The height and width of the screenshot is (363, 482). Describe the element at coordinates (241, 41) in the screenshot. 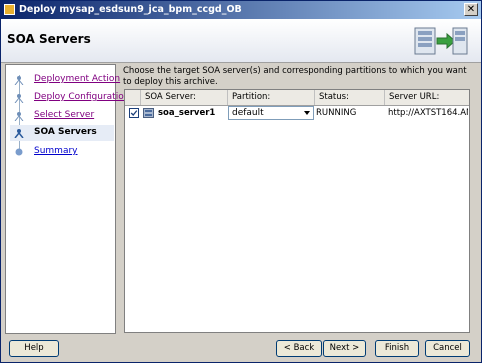

I see `page-header: SOA Servers` at that location.